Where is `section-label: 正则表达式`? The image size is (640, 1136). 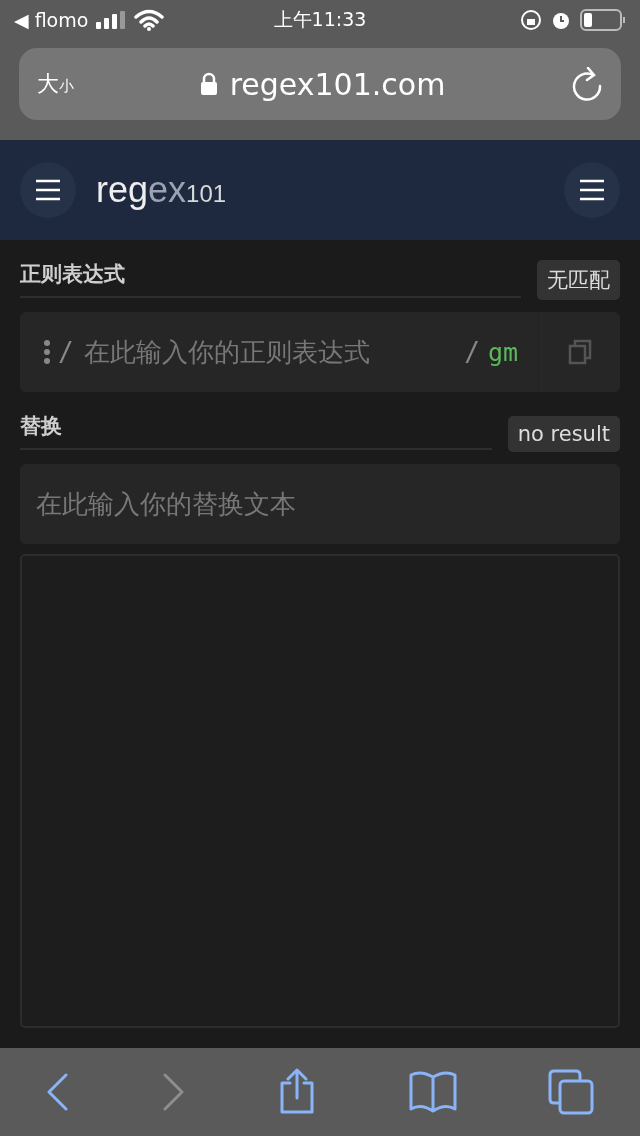
section-label: 正则表达式 is located at coordinates (270, 279).